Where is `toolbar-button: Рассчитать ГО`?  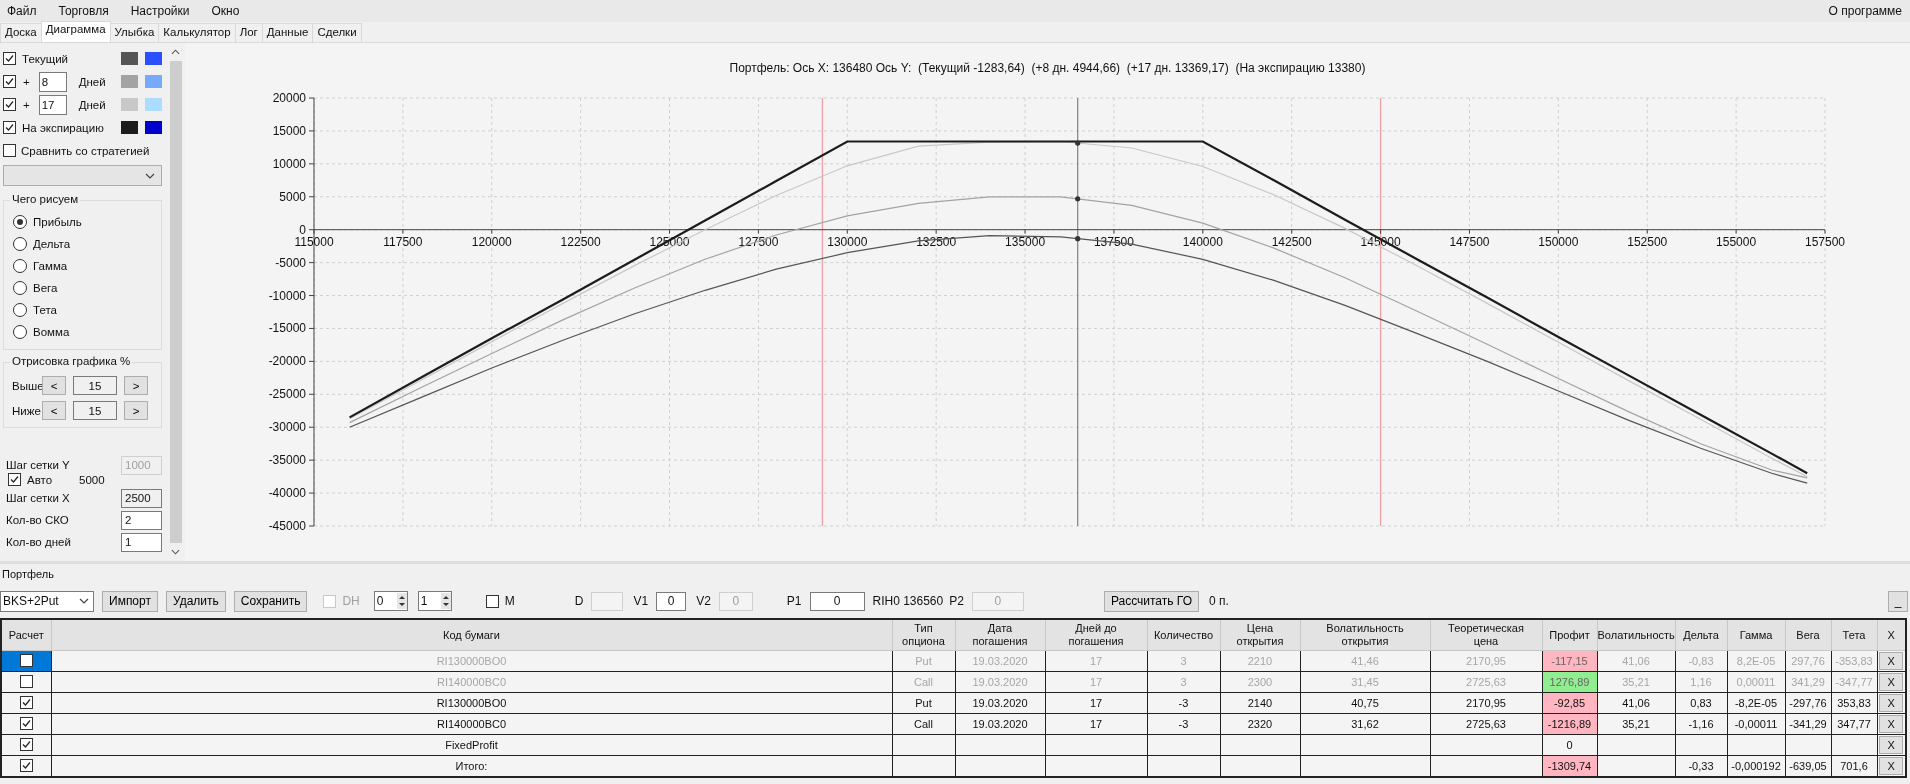 toolbar-button: Рассчитать ГО is located at coordinates (1151, 601).